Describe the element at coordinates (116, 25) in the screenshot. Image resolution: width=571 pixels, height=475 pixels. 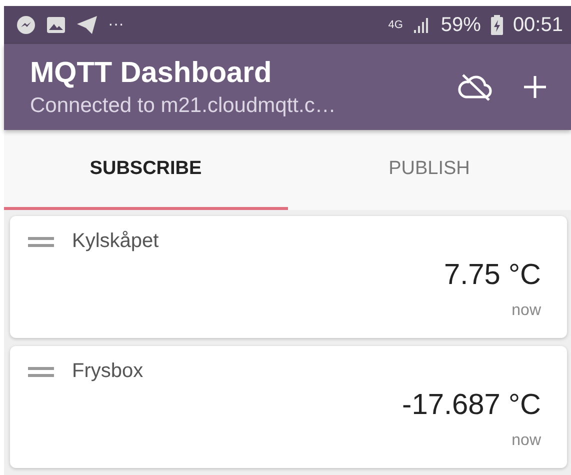
I see `overflow-indicator: ···` at that location.